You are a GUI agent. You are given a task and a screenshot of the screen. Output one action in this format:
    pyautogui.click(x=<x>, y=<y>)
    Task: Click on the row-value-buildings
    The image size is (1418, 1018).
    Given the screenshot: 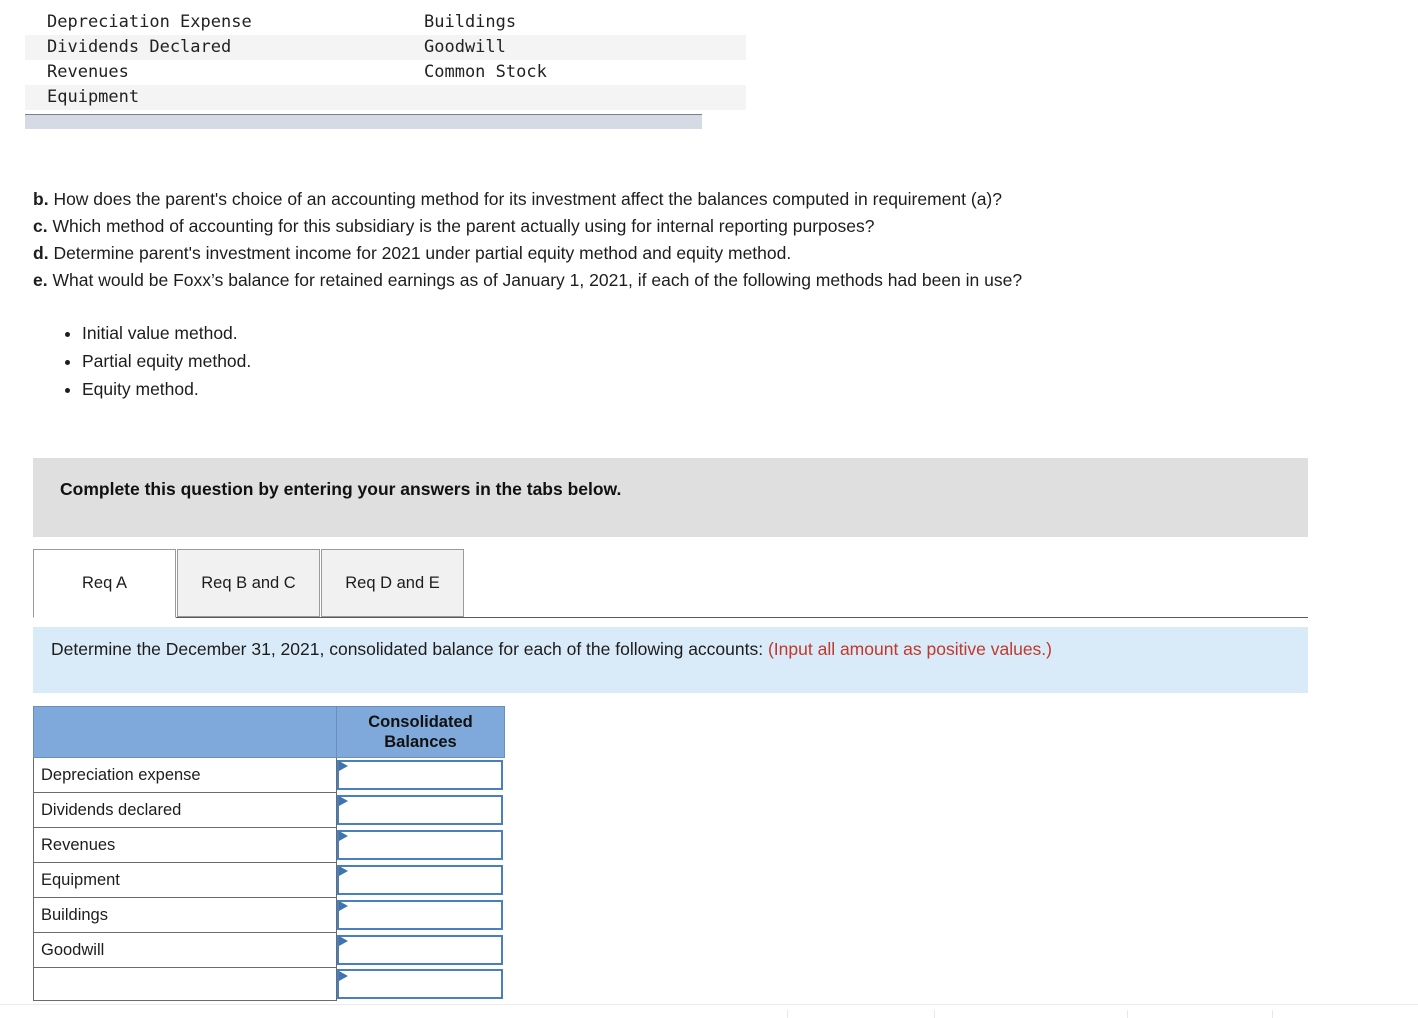 What is the action you would take?
    pyautogui.click(x=420, y=915)
    